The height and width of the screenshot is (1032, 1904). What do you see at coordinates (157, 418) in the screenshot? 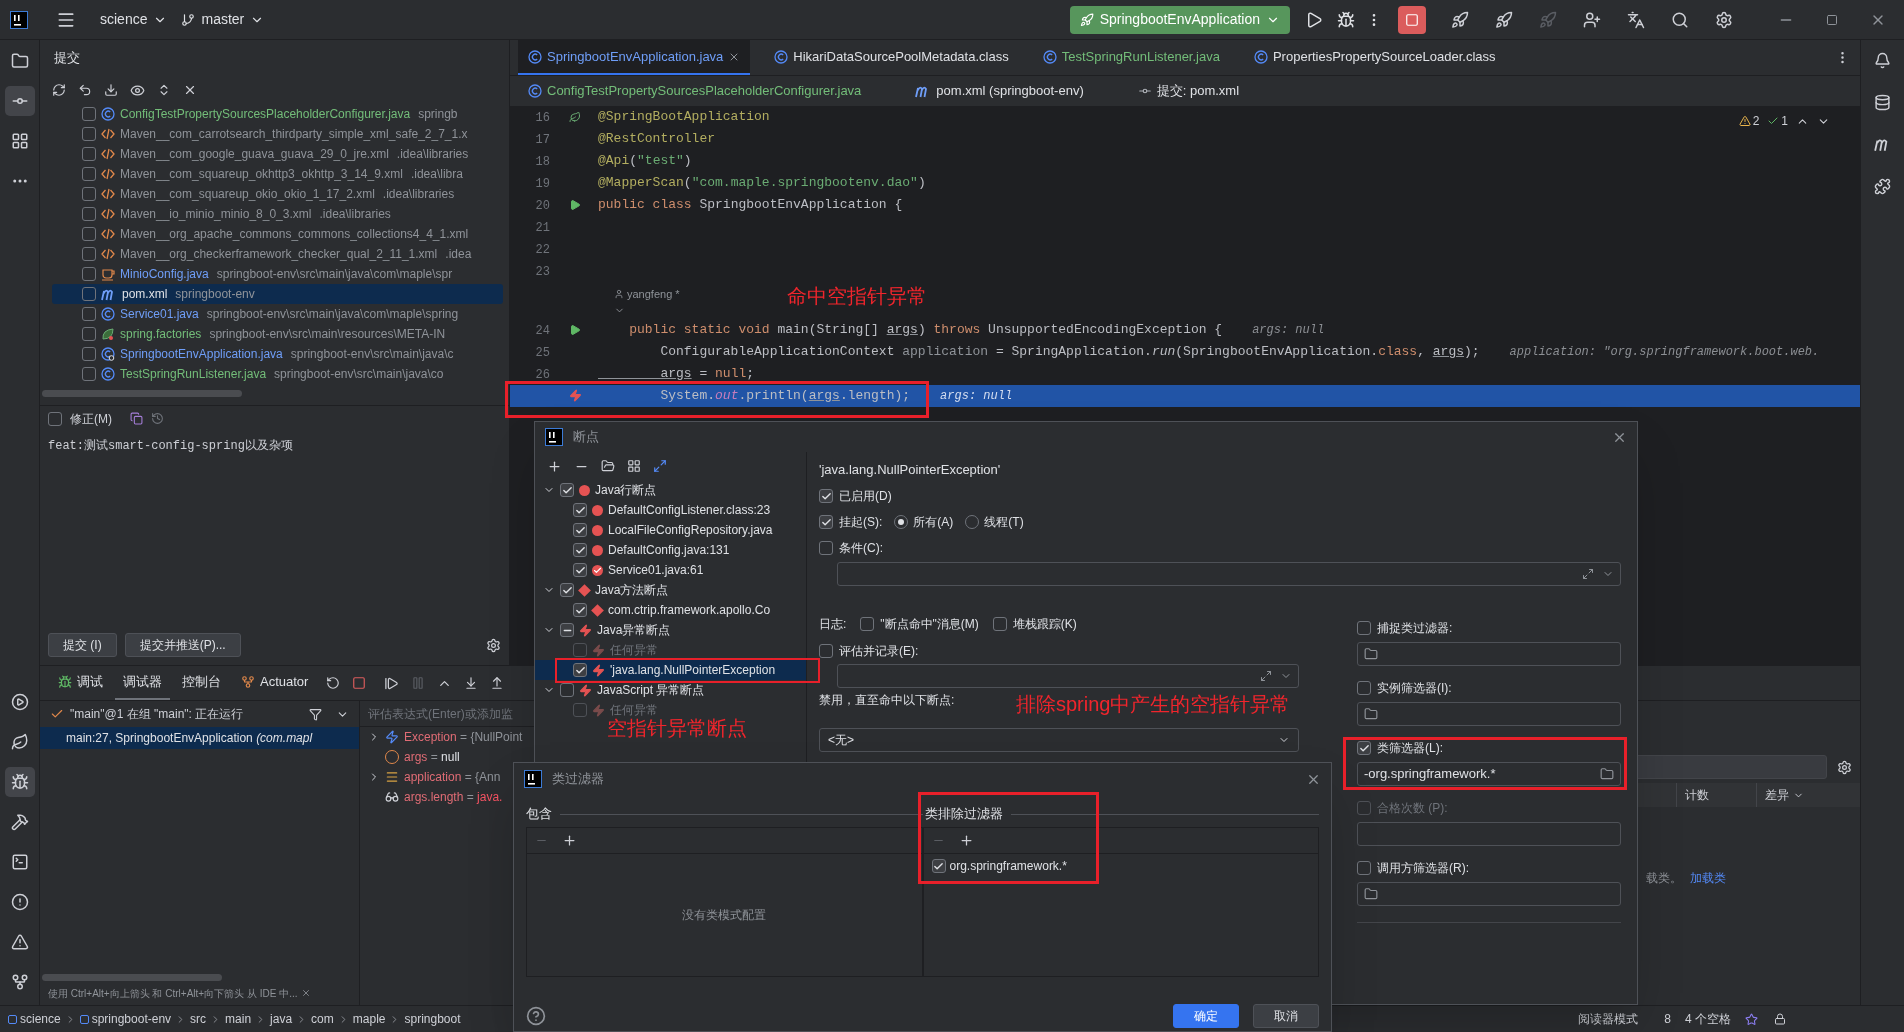
I see `history-icon` at bounding box center [157, 418].